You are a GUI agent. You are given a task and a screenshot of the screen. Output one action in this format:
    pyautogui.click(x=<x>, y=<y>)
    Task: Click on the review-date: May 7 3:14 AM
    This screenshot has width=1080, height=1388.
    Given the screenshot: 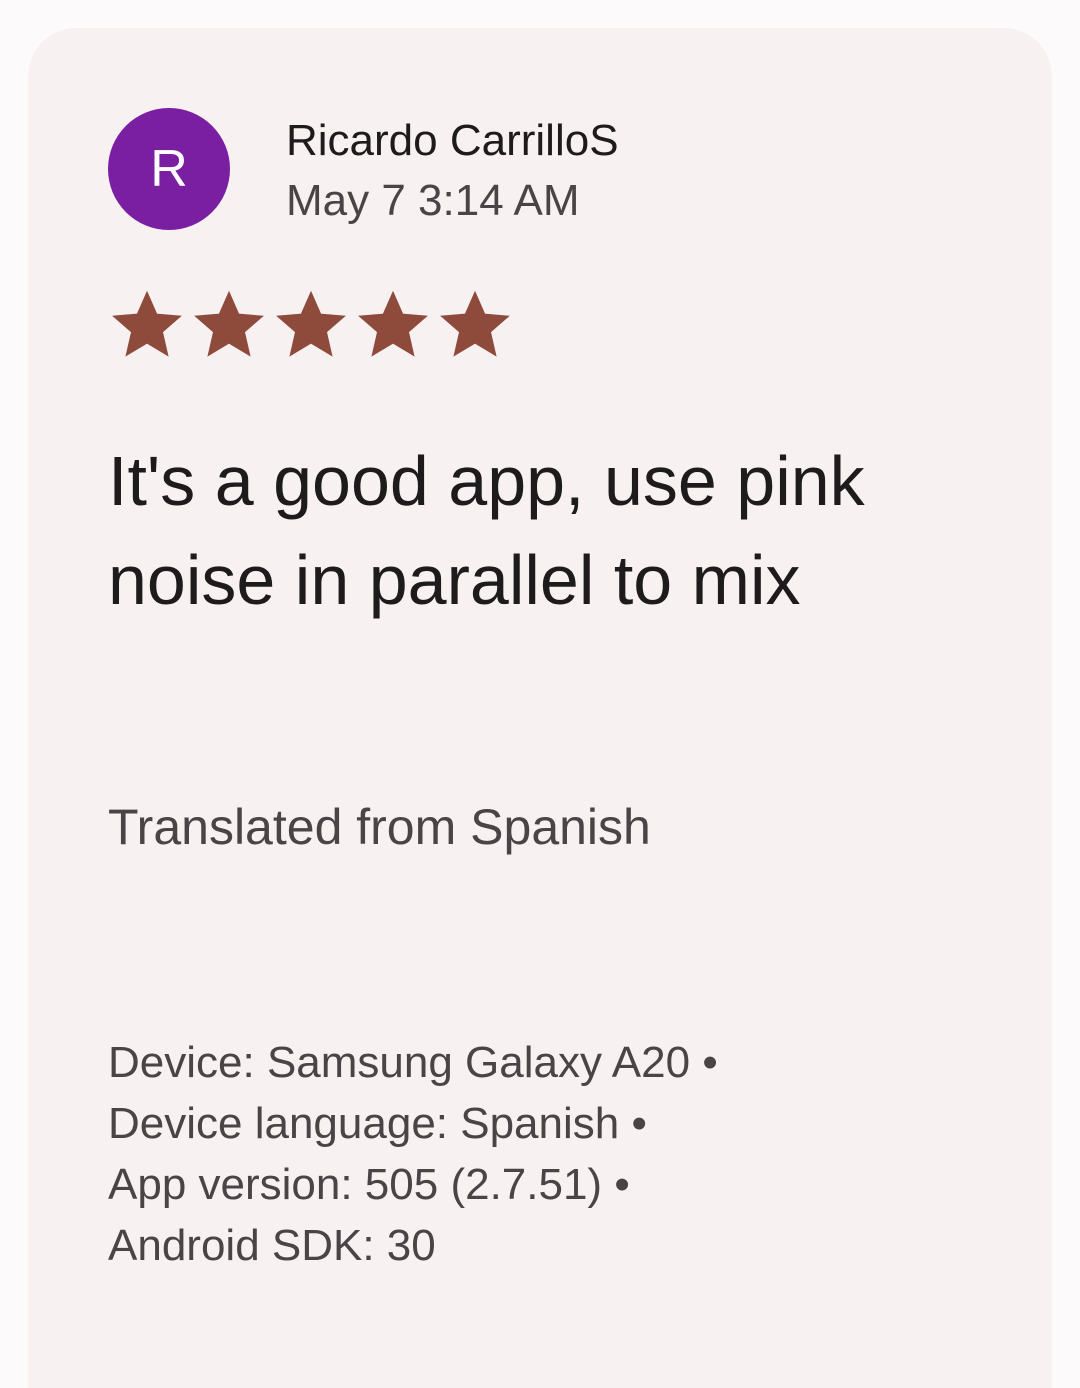 What is the action you would take?
    pyautogui.click(x=433, y=200)
    